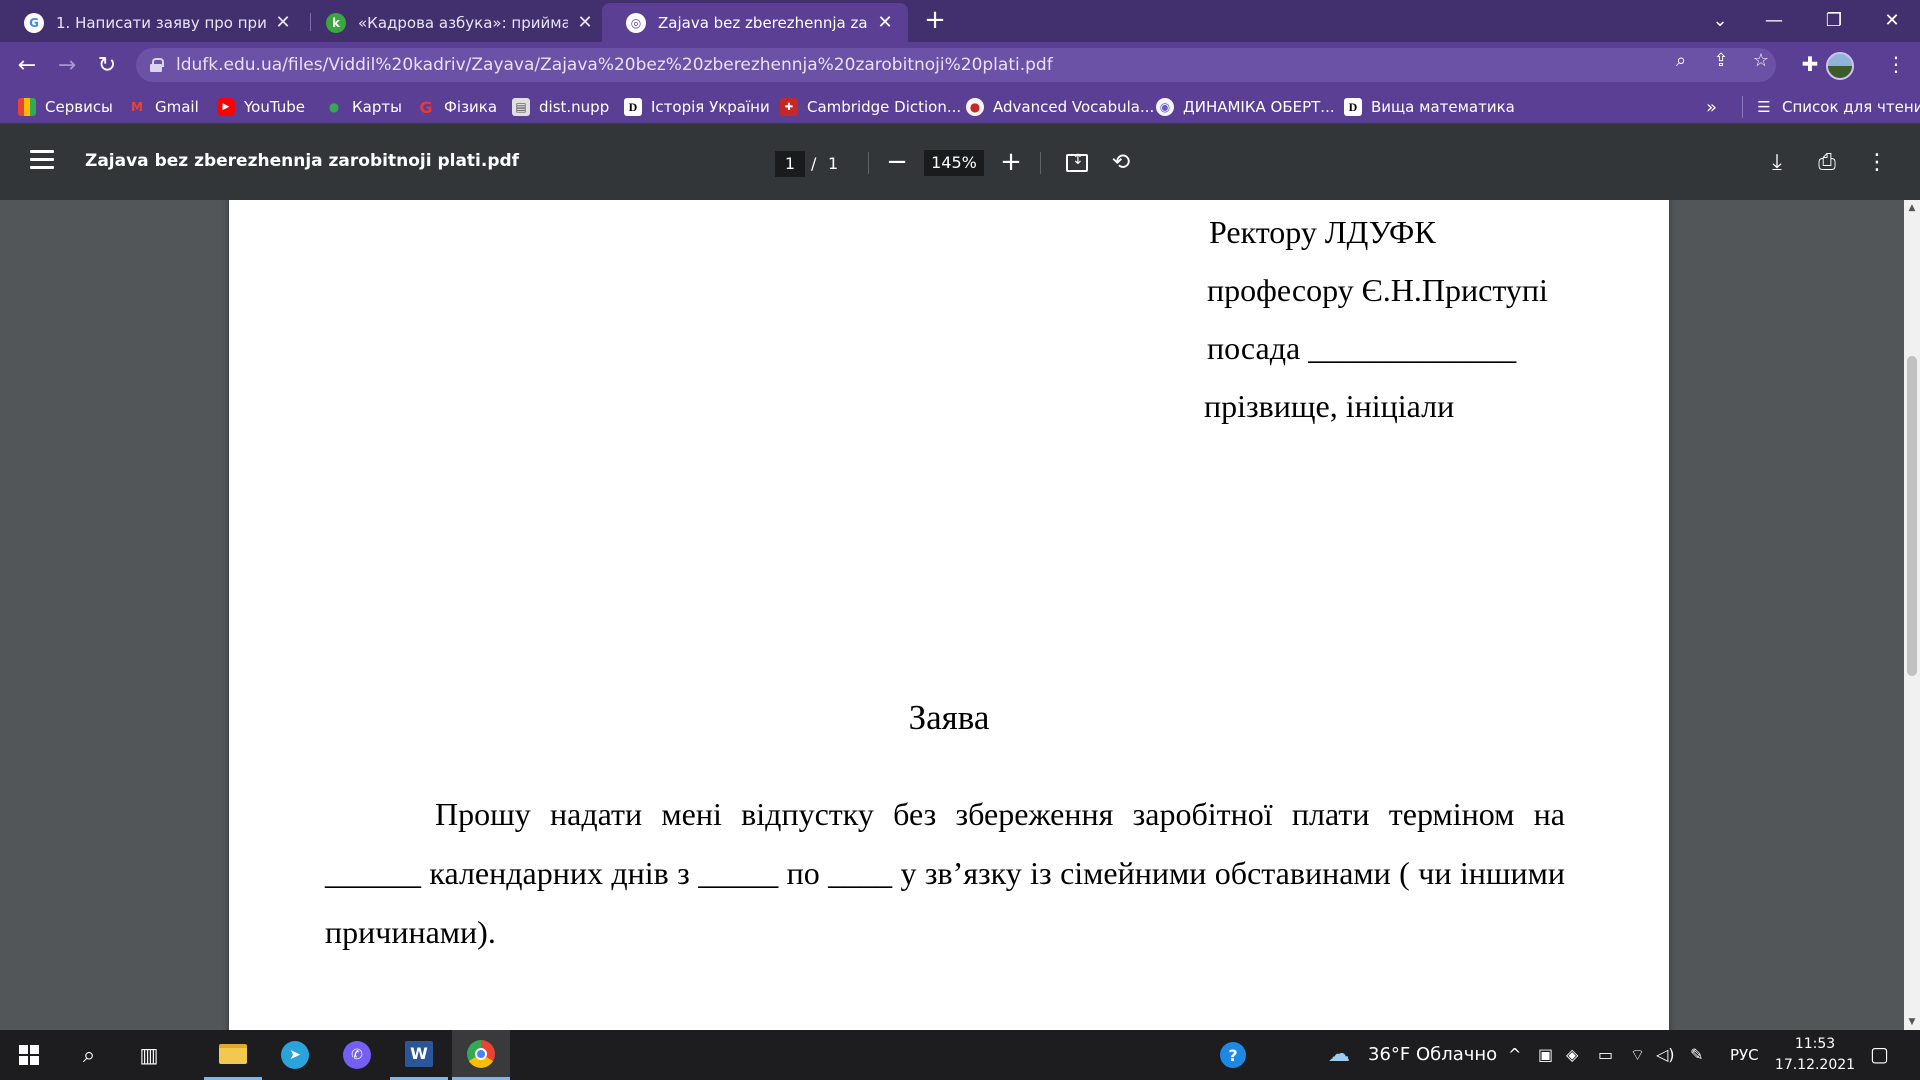 This screenshot has height=1080, width=1920. What do you see at coordinates (1605, 1054) in the screenshot?
I see `battery-icon: ▭` at bounding box center [1605, 1054].